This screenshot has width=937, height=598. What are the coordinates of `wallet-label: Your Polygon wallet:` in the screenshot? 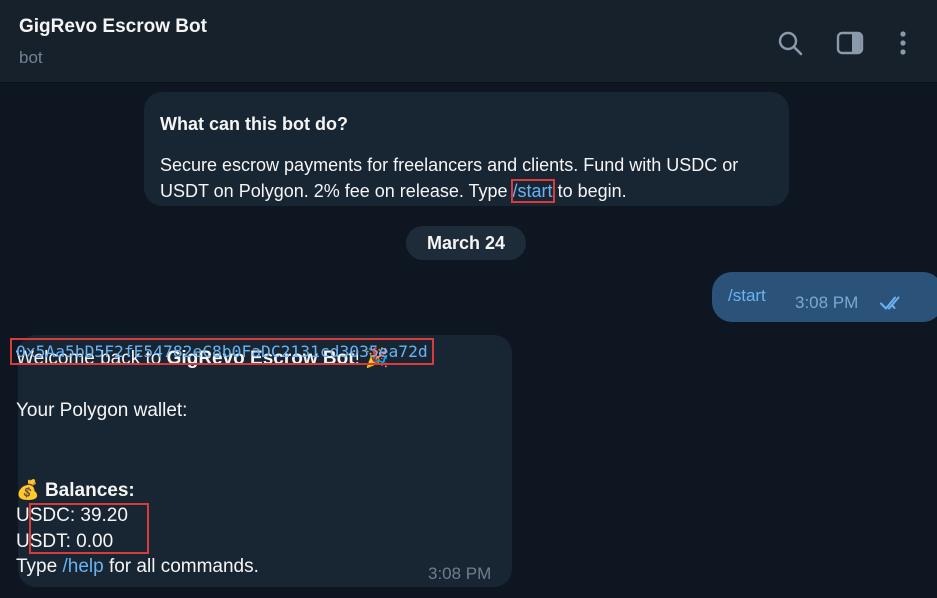 It's located at (102, 410).